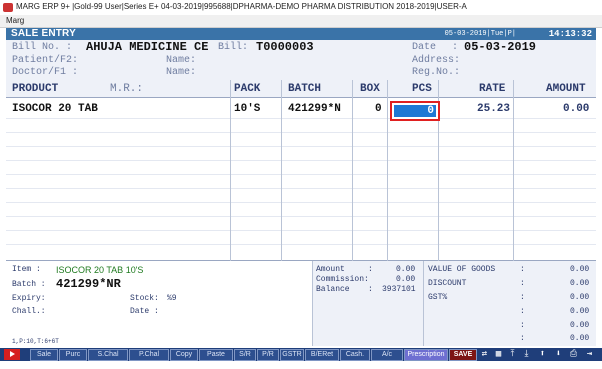  I want to click on header-time: 14:13:32, so click(570, 34).